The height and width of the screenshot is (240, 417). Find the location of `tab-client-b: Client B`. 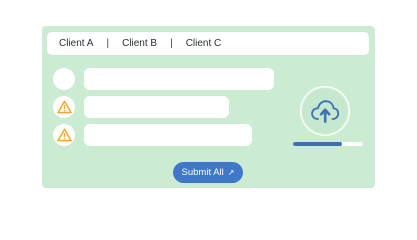

tab-client-b: Client B is located at coordinates (139, 43).